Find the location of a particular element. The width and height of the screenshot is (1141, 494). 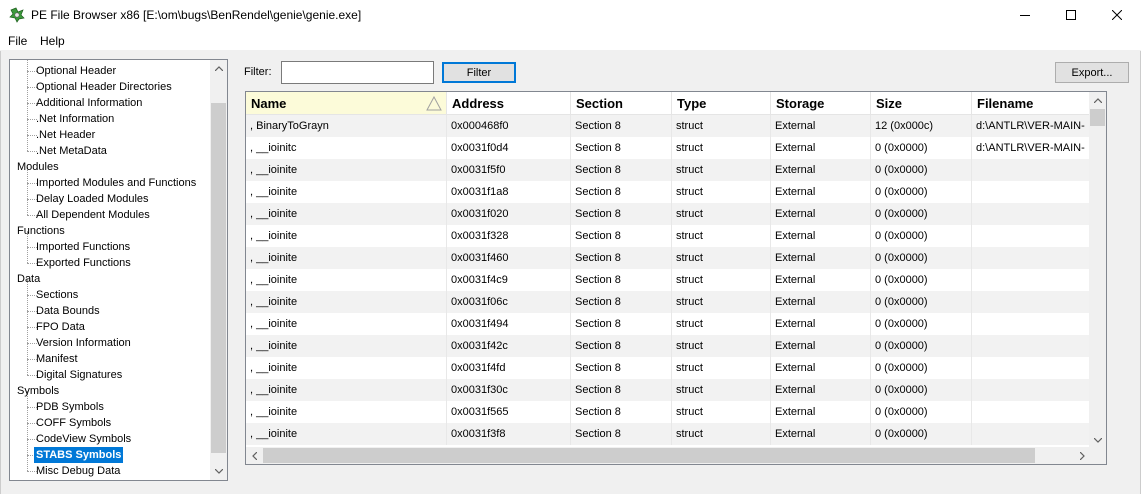

tree-item-label: Manifest is located at coordinates (57, 359).